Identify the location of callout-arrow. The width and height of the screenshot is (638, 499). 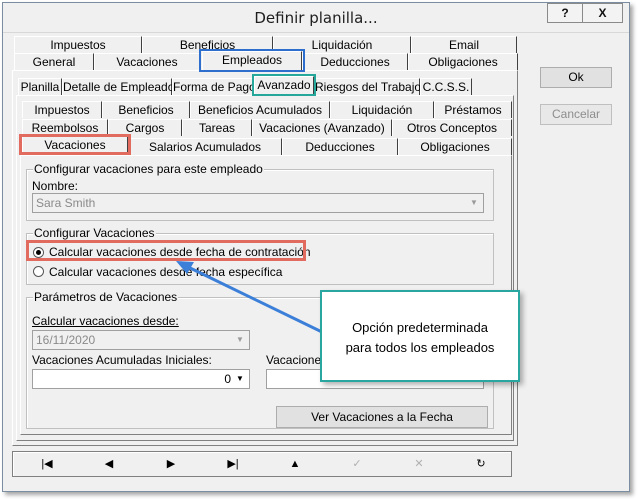
(249, 297).